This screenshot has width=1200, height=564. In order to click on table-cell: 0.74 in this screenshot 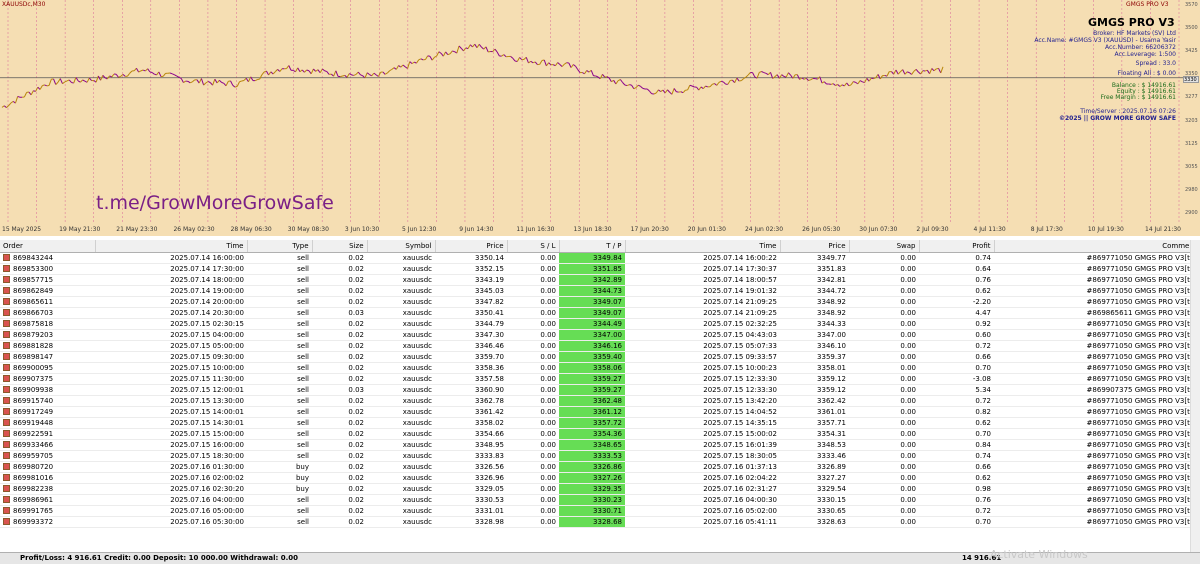, I will do `click(956, 258)`.